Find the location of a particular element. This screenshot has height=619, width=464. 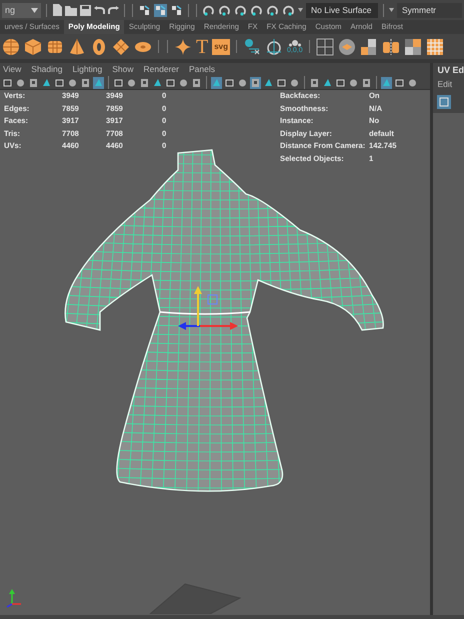

svg-tool-button: svg is located at coordinates (221, 46).